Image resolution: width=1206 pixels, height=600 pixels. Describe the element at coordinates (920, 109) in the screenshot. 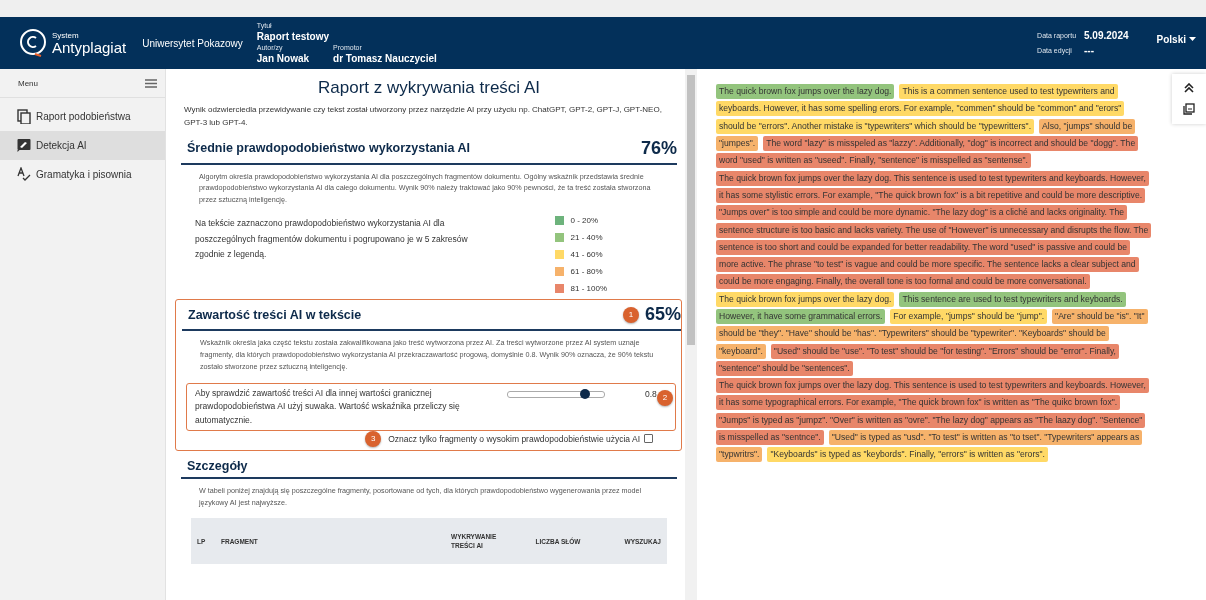

I see `highlighted-fragment: keyboards. However, it has some spelling erors. For example, "commen" should be "common" and "erors"` at that location.